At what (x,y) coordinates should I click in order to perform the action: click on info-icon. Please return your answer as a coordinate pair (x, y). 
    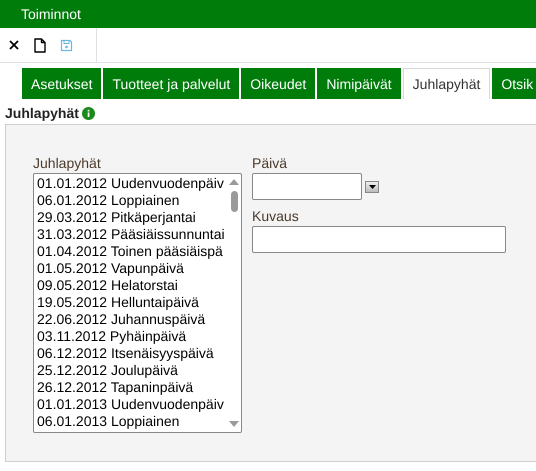
    Looking at the image, I should click on (88, 113).